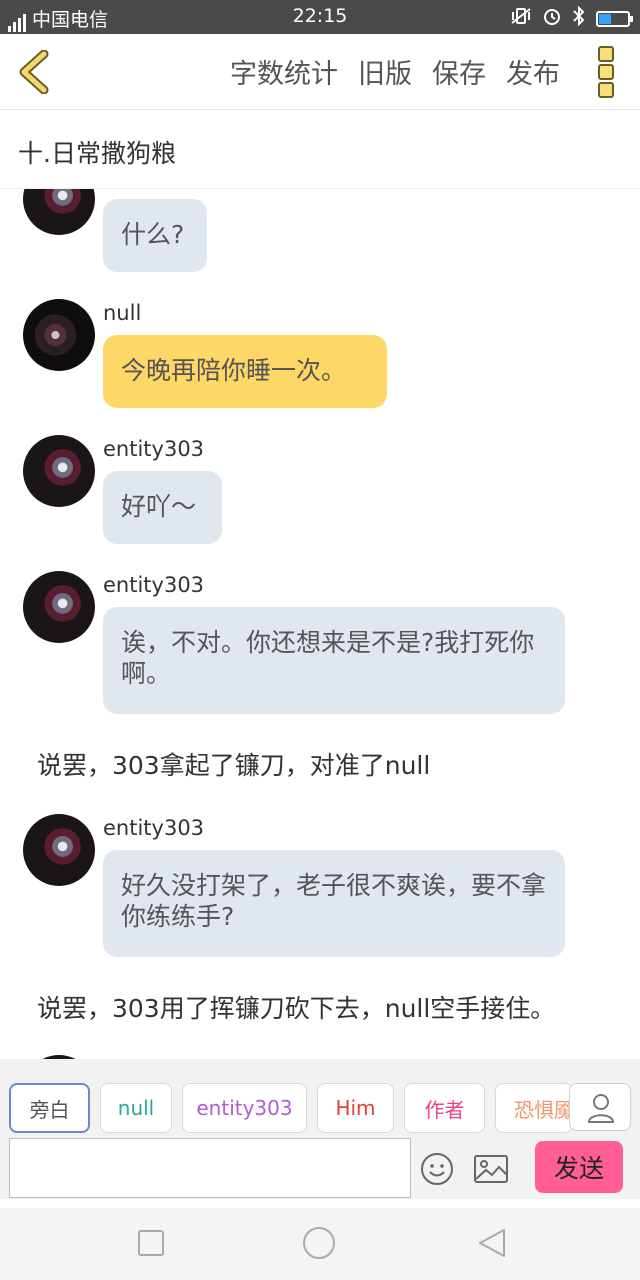 This screenshot has height=1280, width=640. What do you see at coordinates (210, 1168) in the screenshot?
I see `message-input` at bounding box center [210, 1168].